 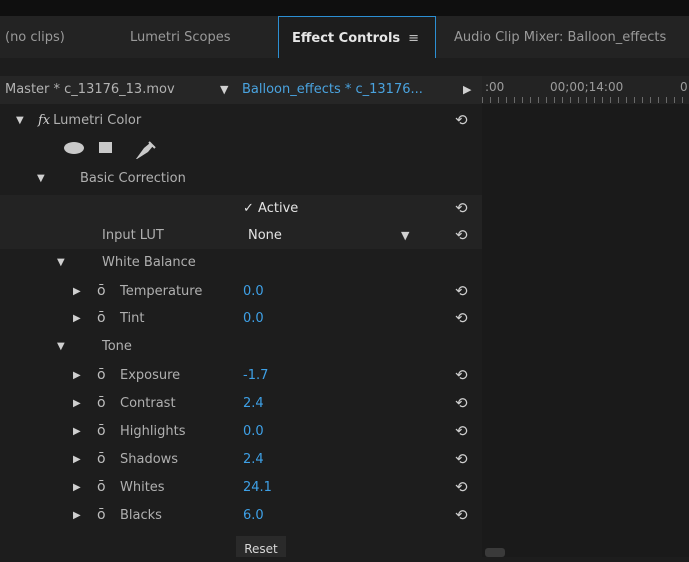 What do you see at coordinates (106, 147) in the screenshot?
I see `rectangle-mask-icon` at bounding box center [106, 147].